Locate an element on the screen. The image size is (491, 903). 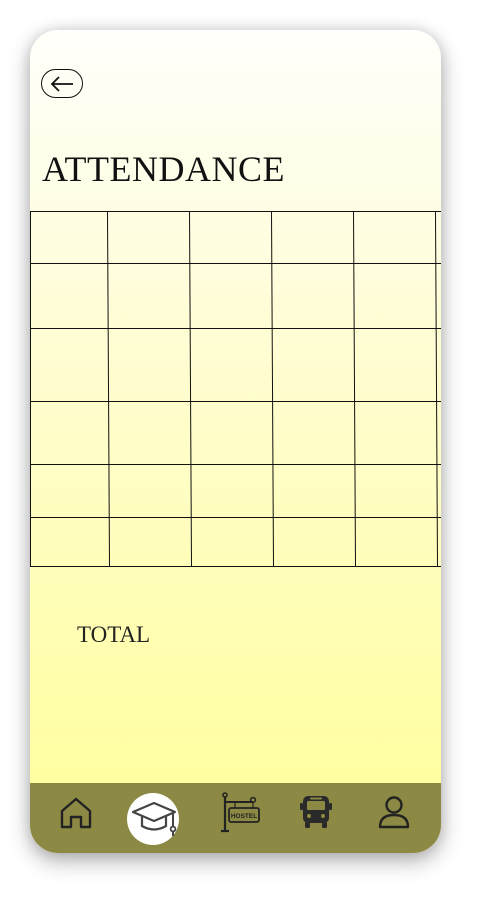
nav-hostel: HOSTEL is located at coordinates (238, 812).